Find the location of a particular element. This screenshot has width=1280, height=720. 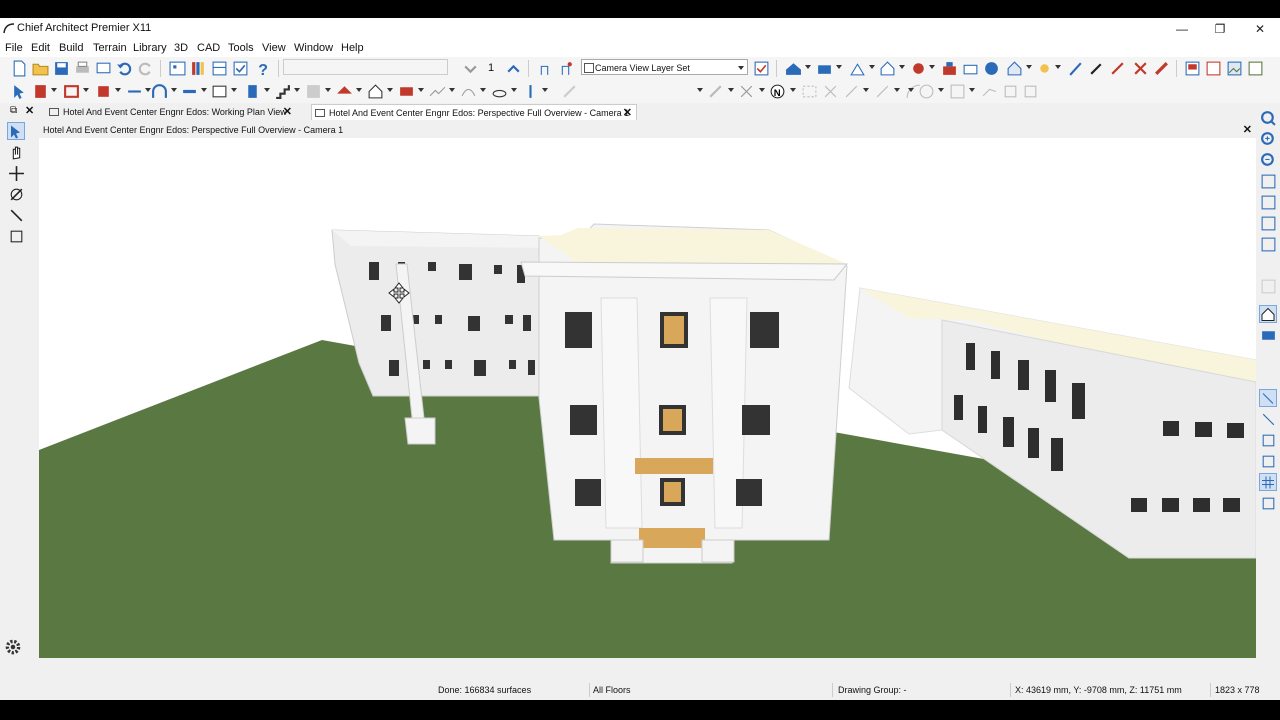

grid-snap-icon is located at coordinates (1268, 461).